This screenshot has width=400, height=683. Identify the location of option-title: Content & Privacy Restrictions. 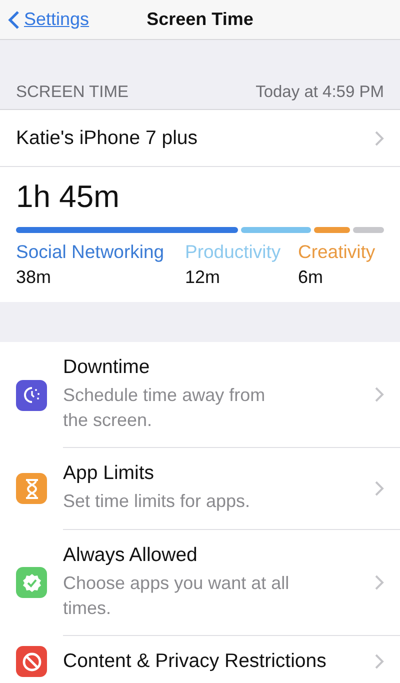
(195, 661).